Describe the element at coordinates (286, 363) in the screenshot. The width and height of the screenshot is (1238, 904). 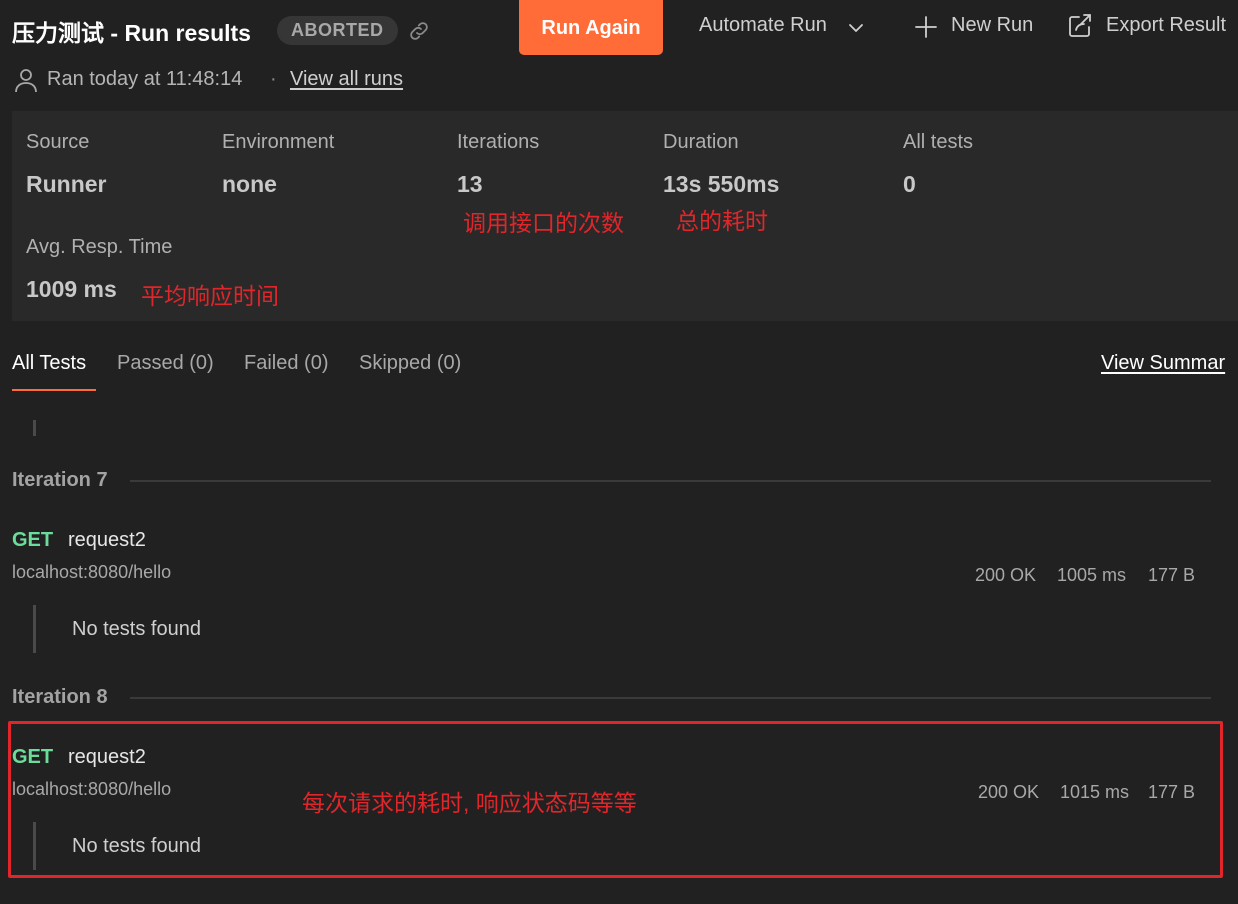
I see `tab-failed: Failed (0)` at that location.